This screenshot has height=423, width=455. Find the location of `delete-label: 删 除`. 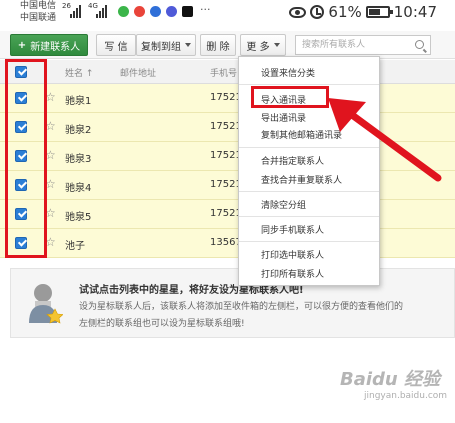

delete-label: 删 除 is located at coordinates (218, 47).